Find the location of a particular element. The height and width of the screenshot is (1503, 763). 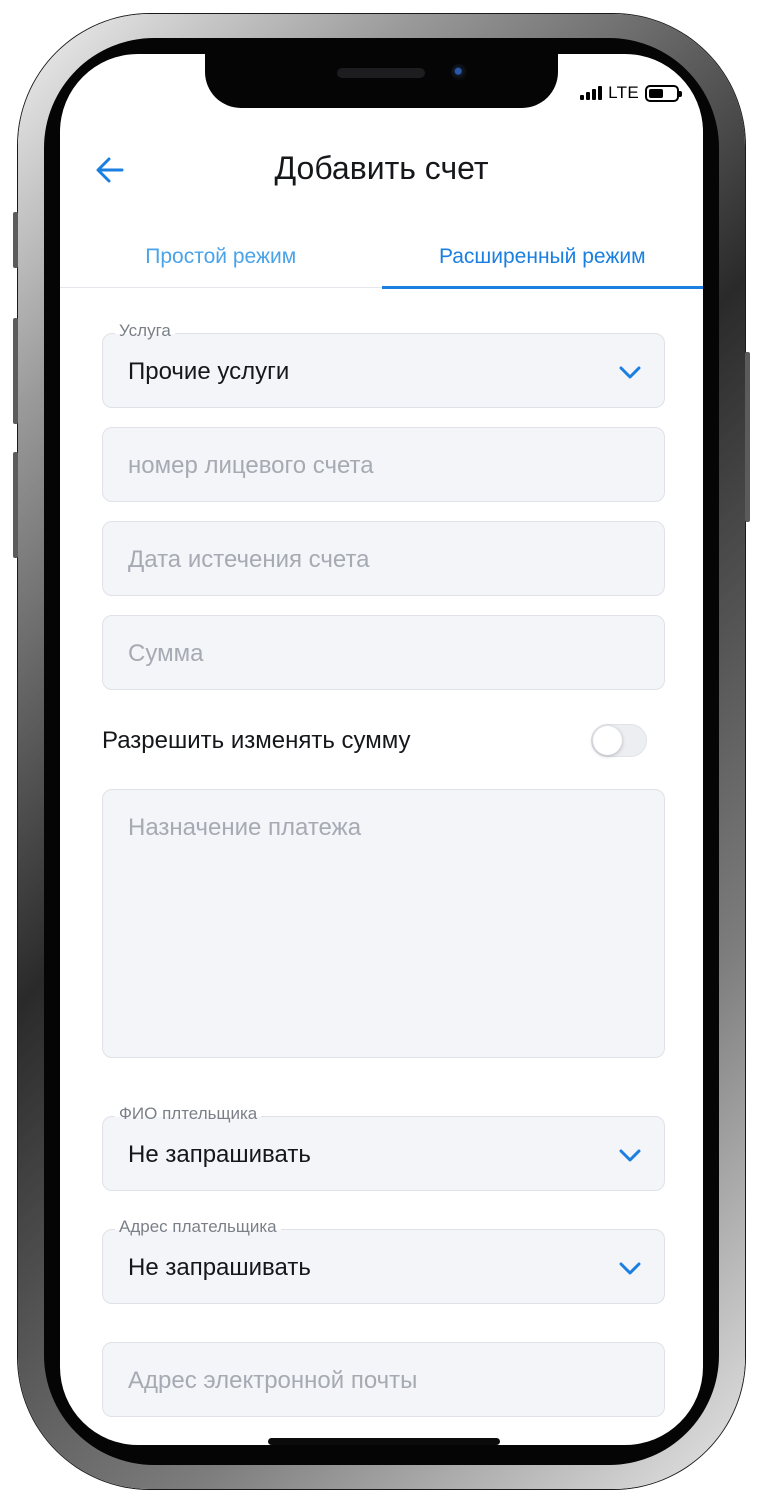

mode-tabs: Простой режим Расширенный режим is located at coordinates (382, 257).